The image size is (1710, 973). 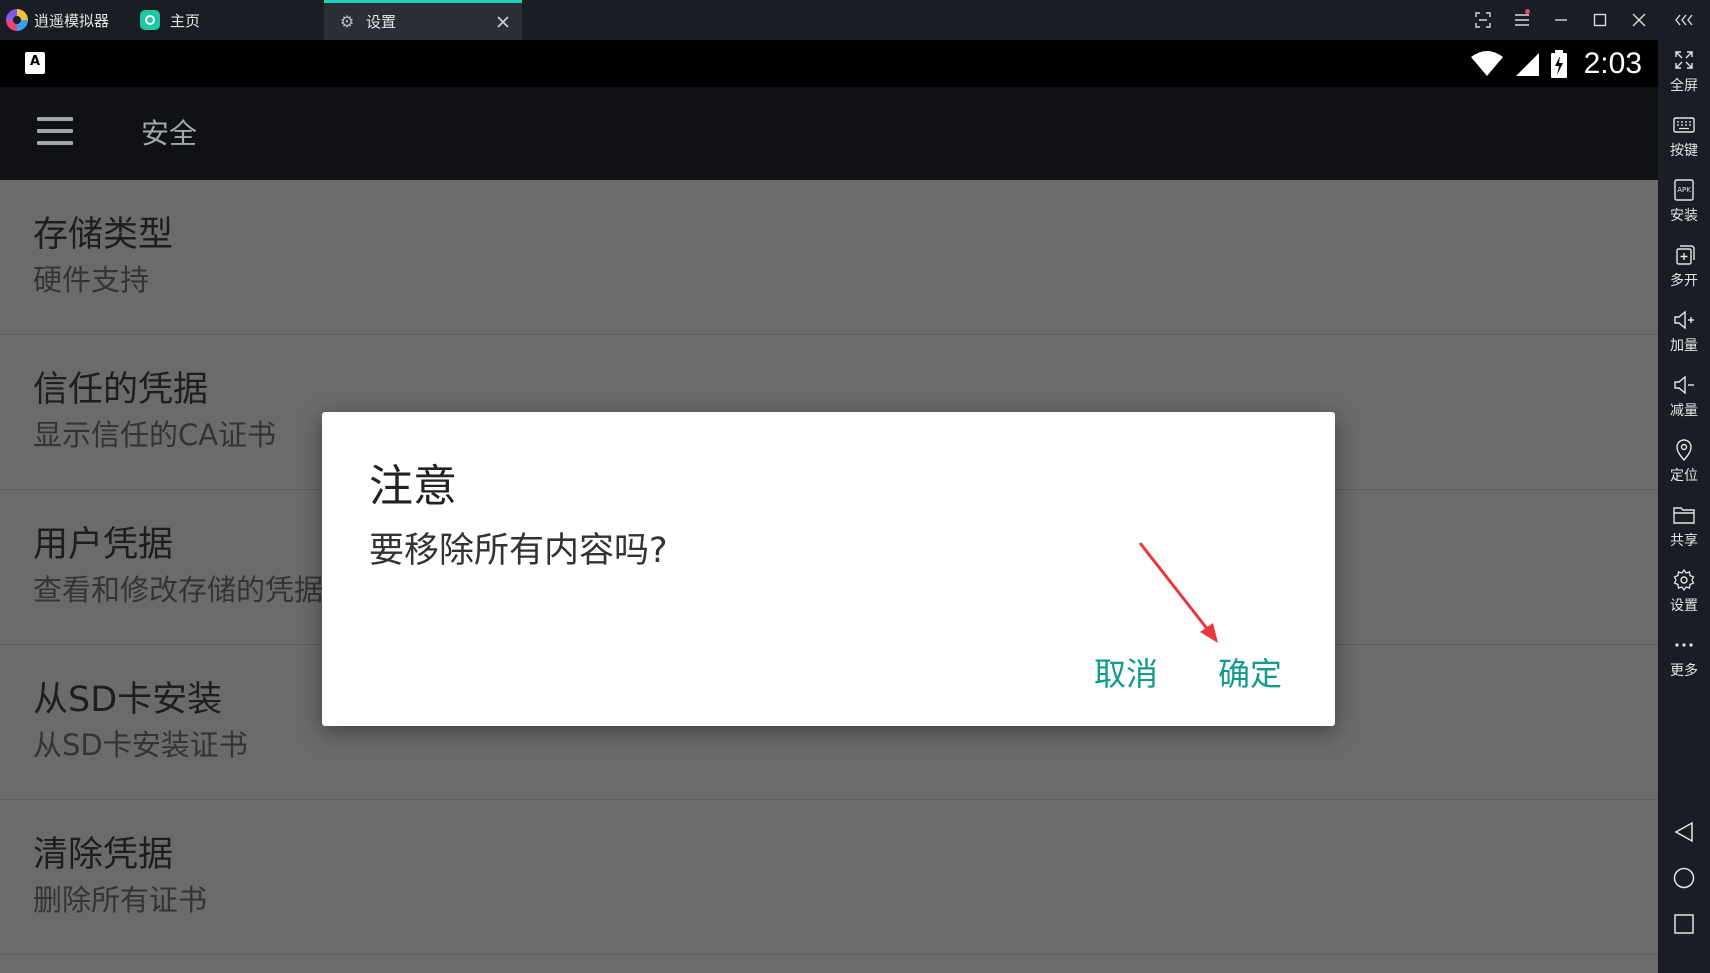 I want to click on emulator-app-name: 逍遥模拟器, so click(x=72, y=20).